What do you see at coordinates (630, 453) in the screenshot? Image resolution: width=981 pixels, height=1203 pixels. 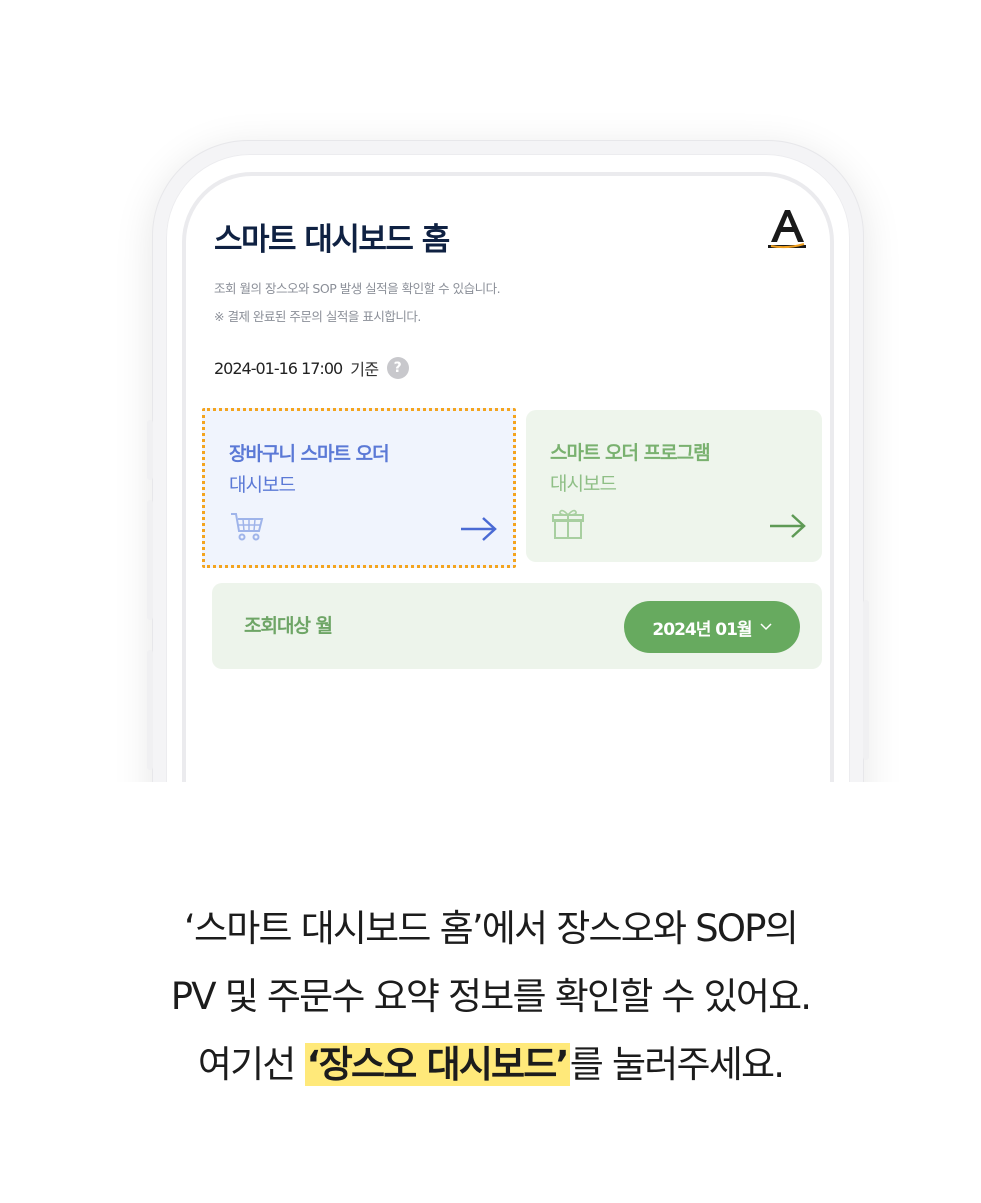 I see `card-title: 스마트 오더 프로그램` at bounding box center [630, 453].